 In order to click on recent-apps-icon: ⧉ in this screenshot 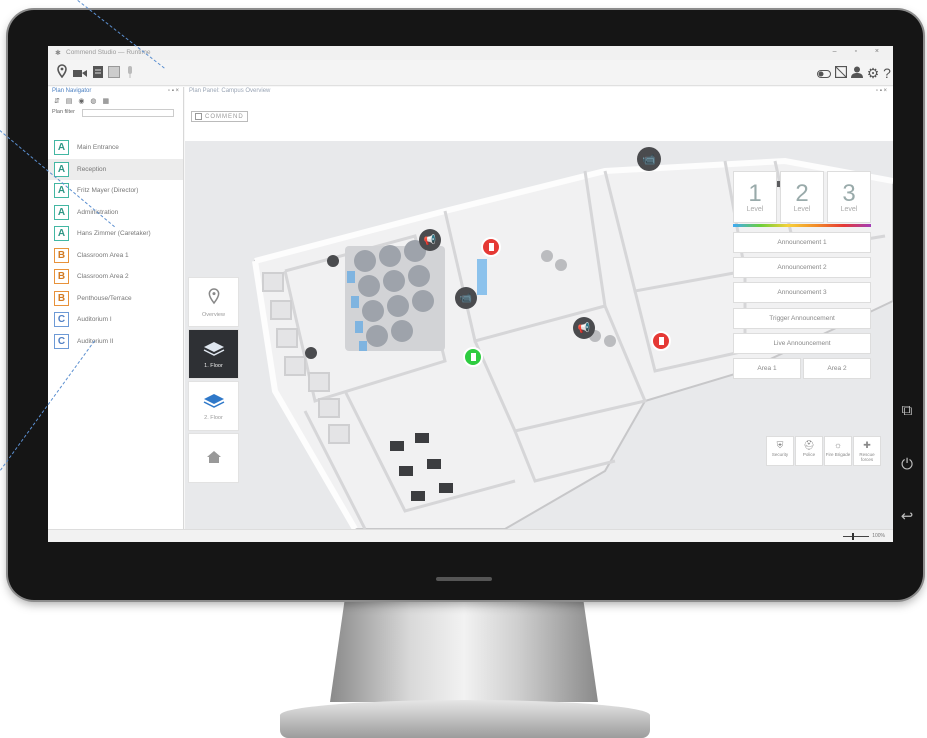, I will do `click(907, 411)`.